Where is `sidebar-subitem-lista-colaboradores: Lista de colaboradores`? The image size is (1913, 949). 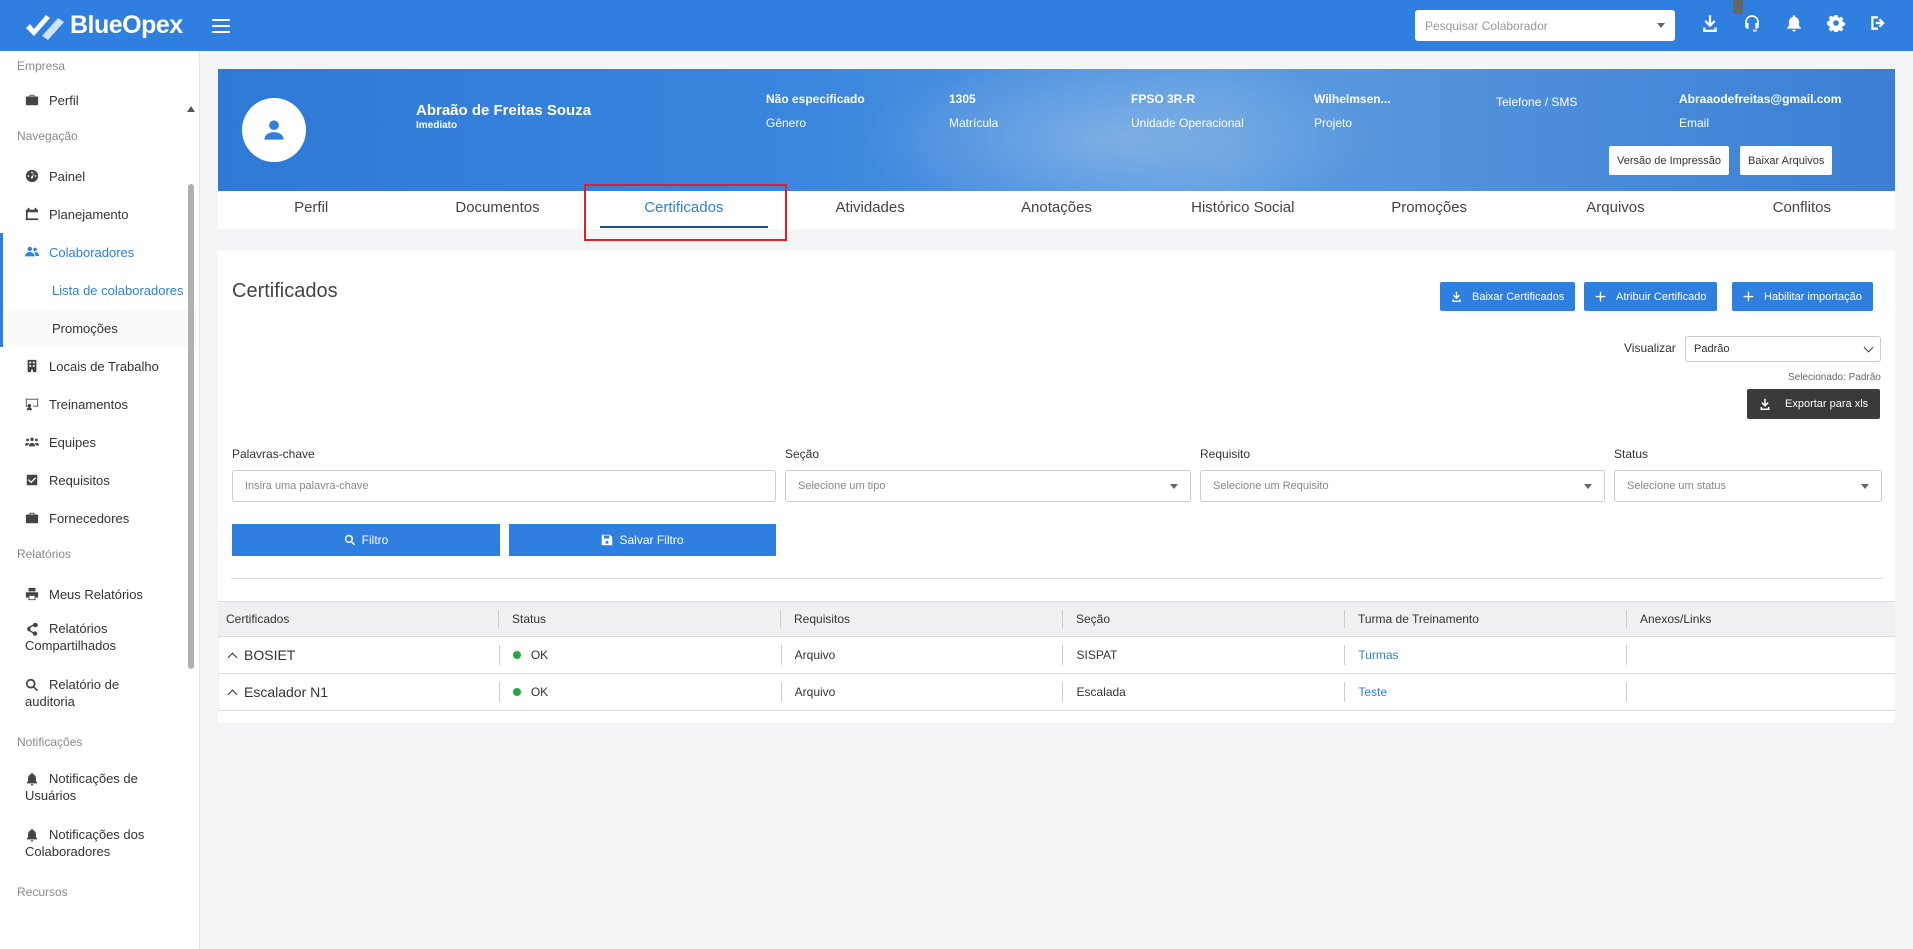 sidebar-subitem-lista-colaboradores: Lista de colaboradores is located at coordinates (101, 290).